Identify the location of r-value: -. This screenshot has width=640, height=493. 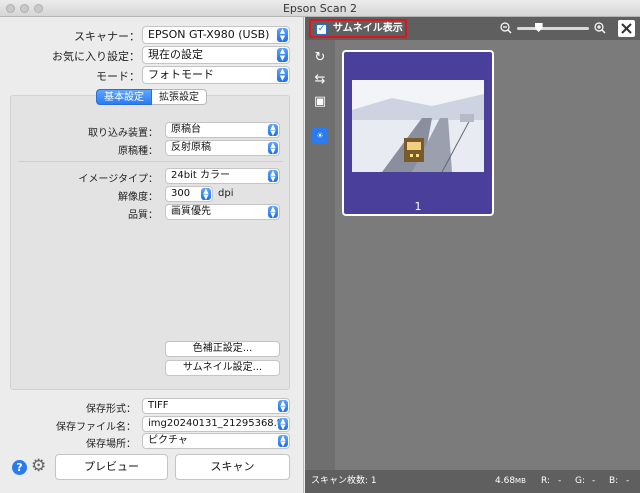
(560, 481).